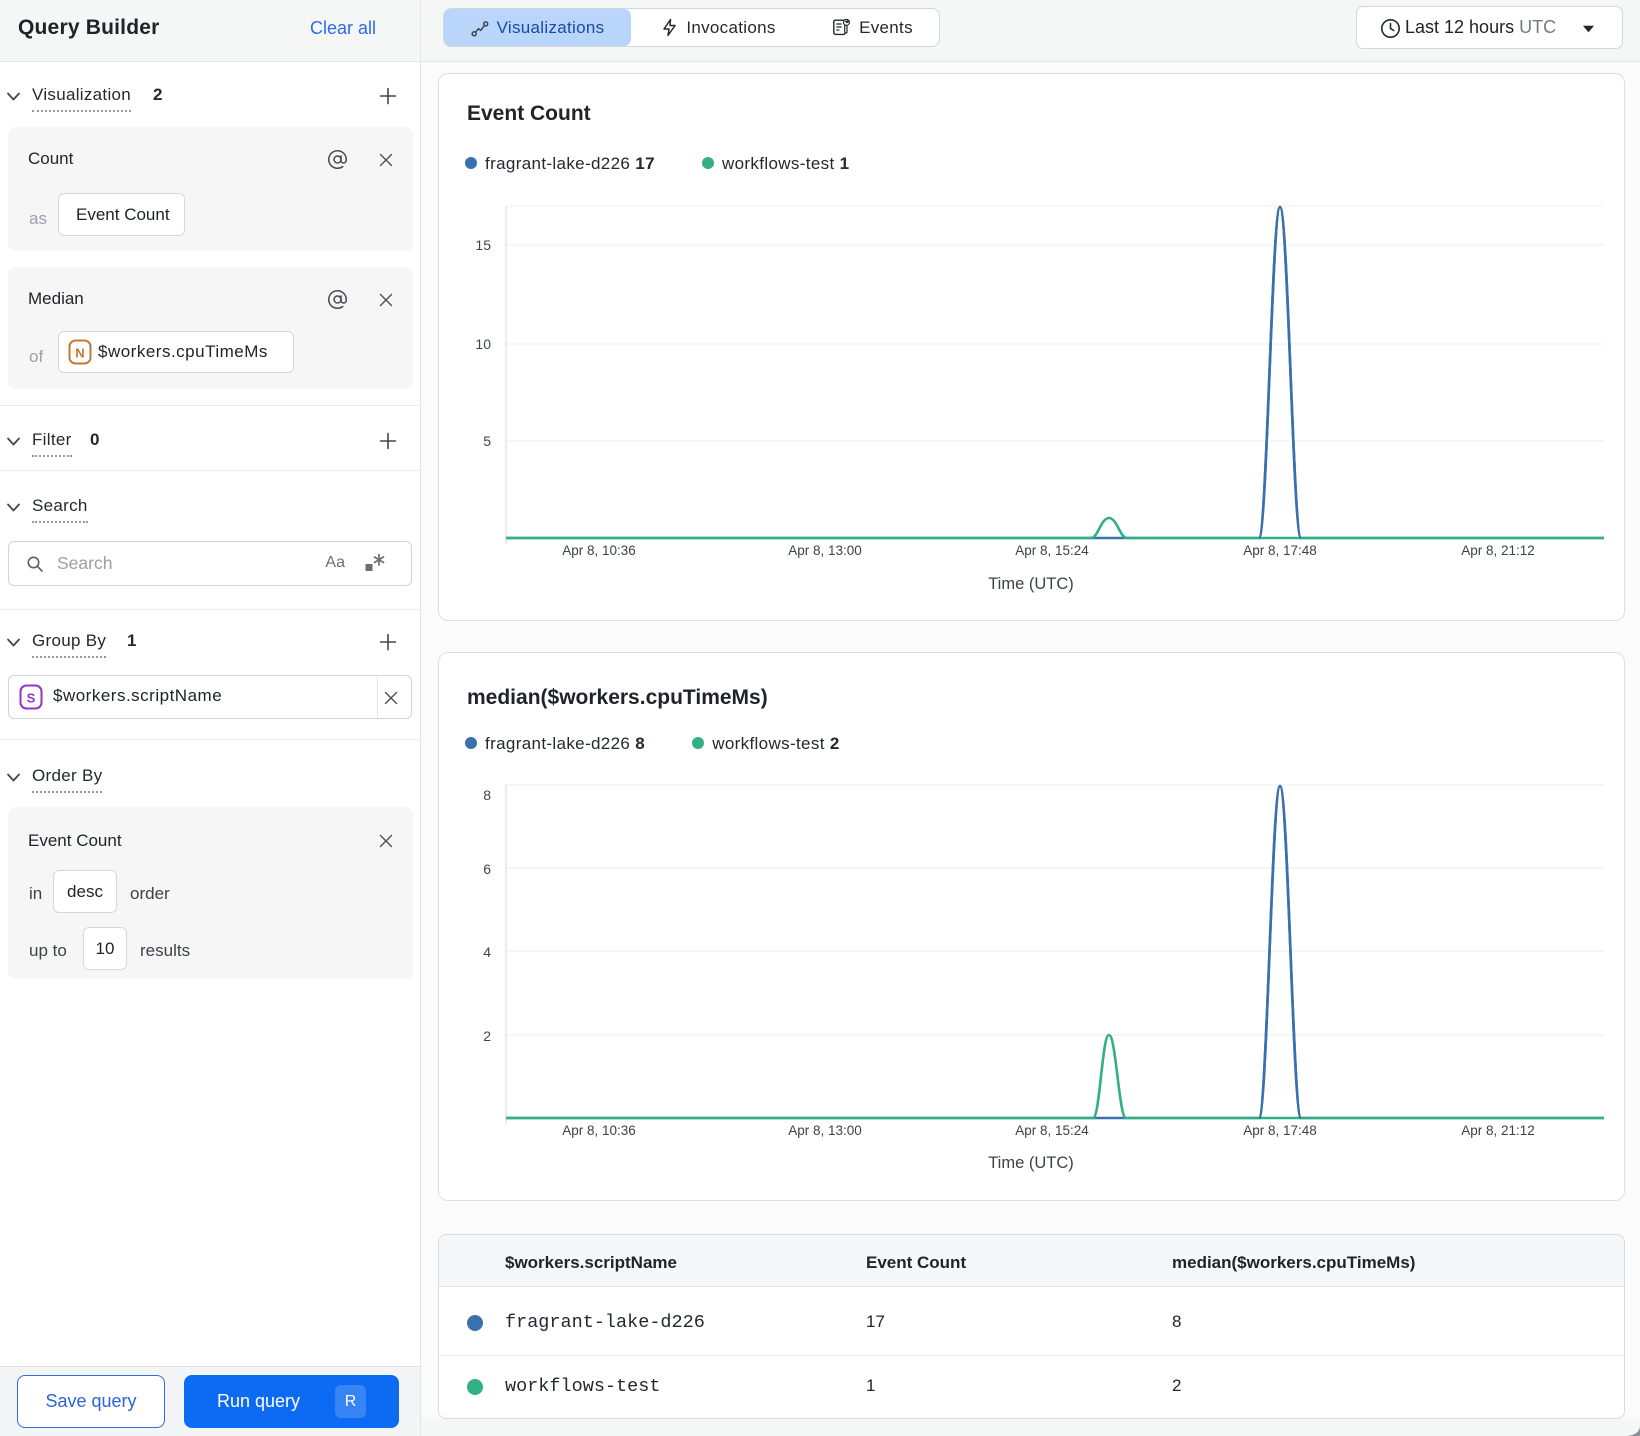  Describe the element at coordinates (487, 1036) in the screenshot. I see `svg-text: 2` at that location.